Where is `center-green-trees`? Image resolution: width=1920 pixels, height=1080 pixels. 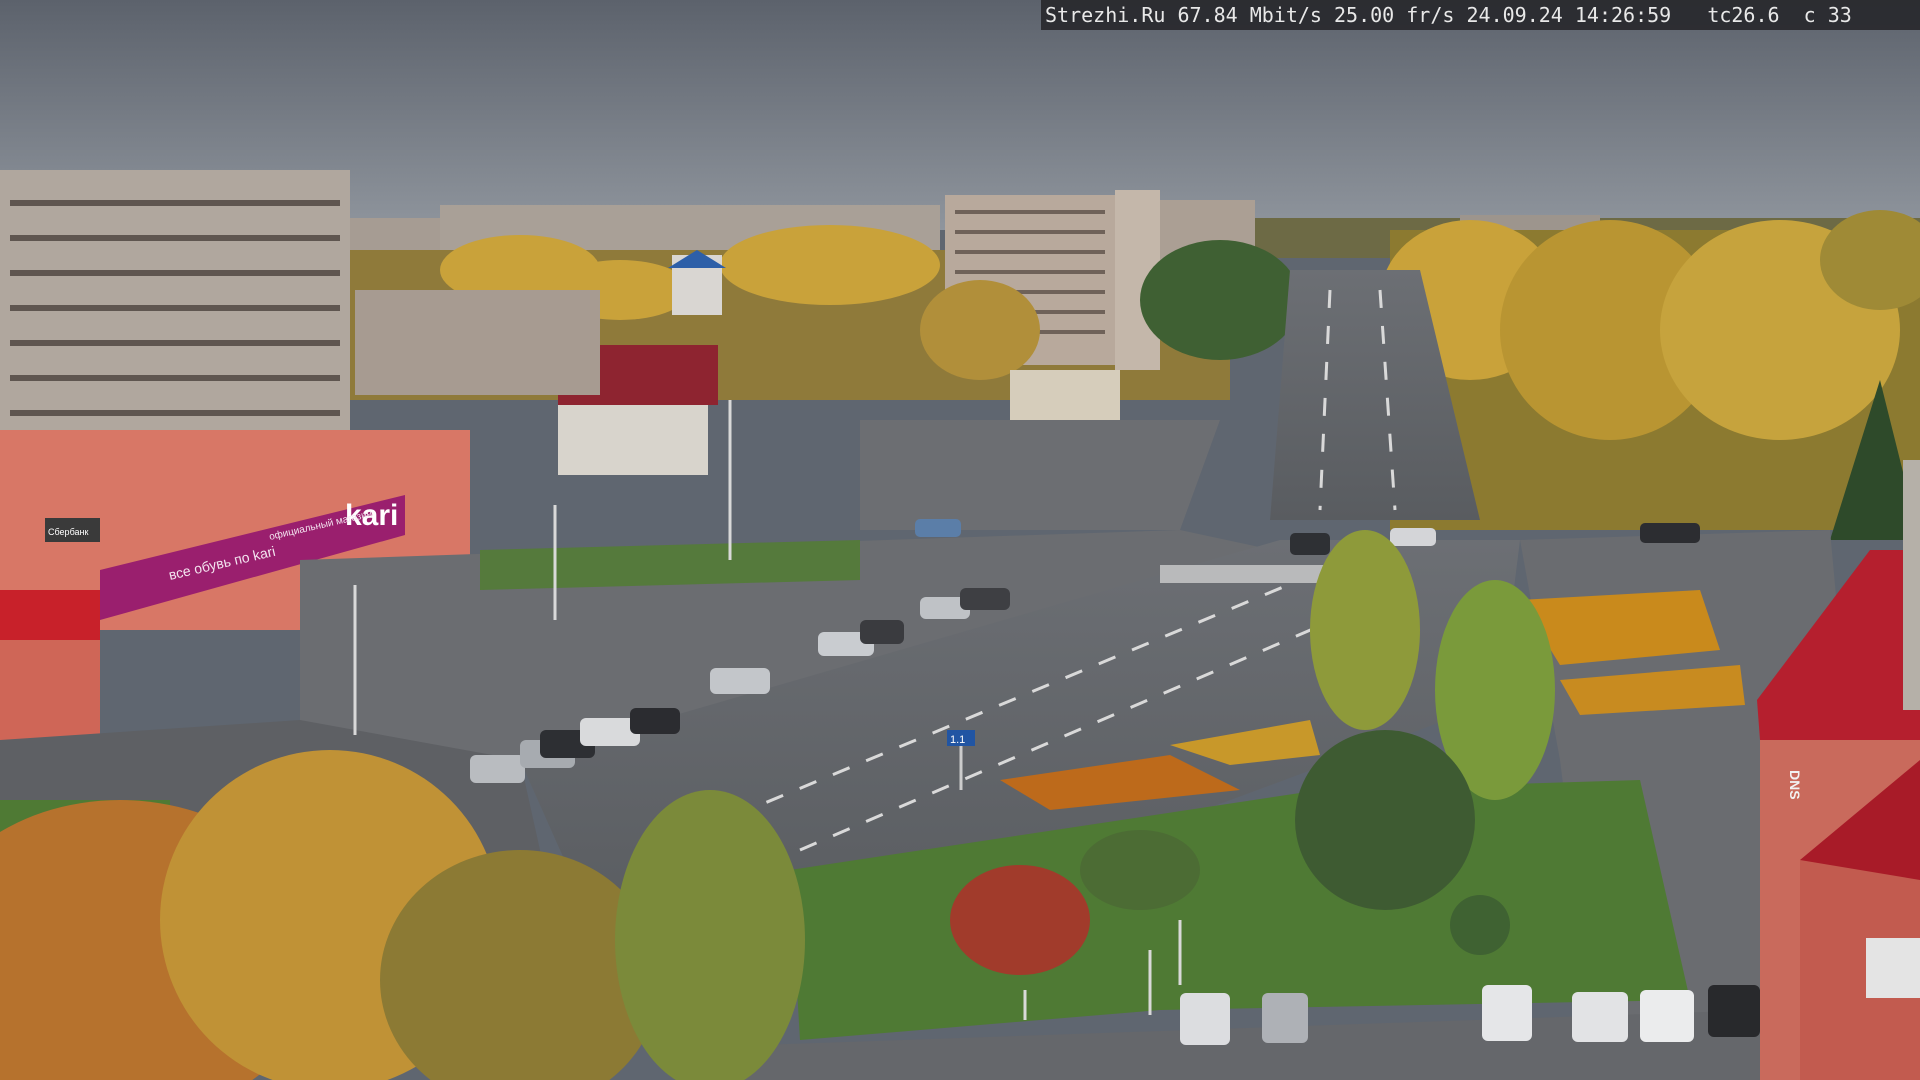
center-green-trees is located at coordinates (1220, 300).